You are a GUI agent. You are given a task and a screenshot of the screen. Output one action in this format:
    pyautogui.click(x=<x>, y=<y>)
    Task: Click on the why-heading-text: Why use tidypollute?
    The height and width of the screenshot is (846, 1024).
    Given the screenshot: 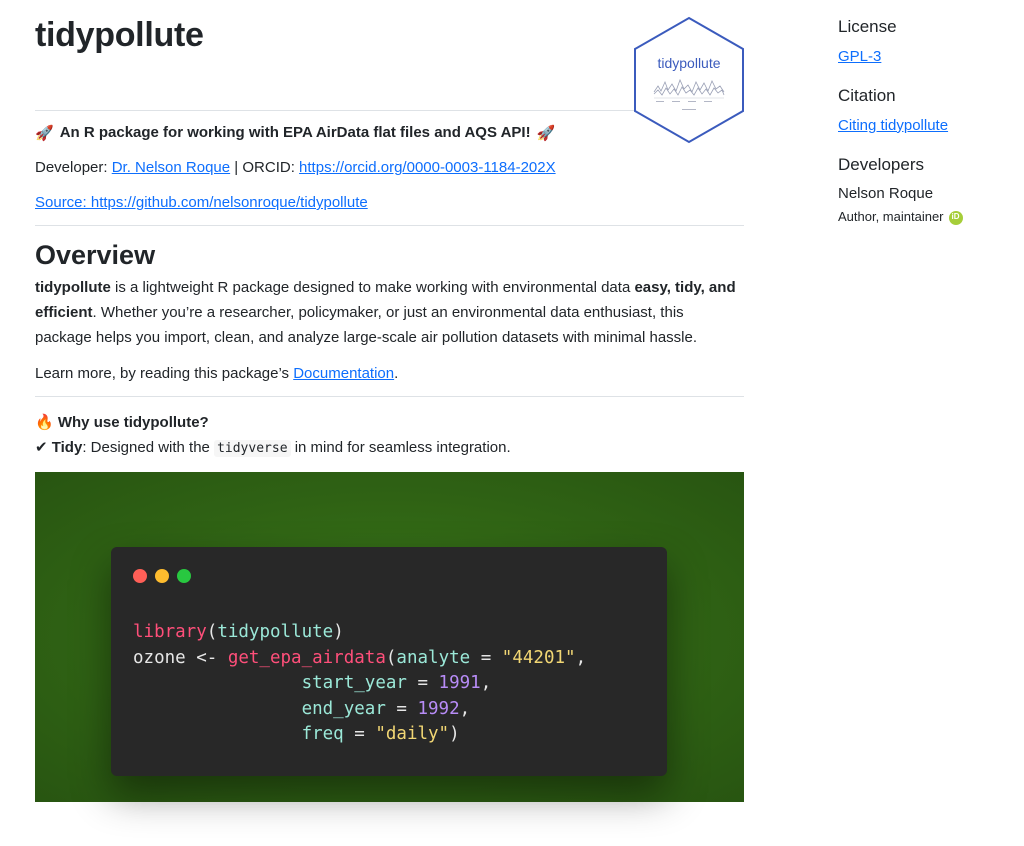 What is the action you would take?
    pyautogui.click(x=133, y=423)
    